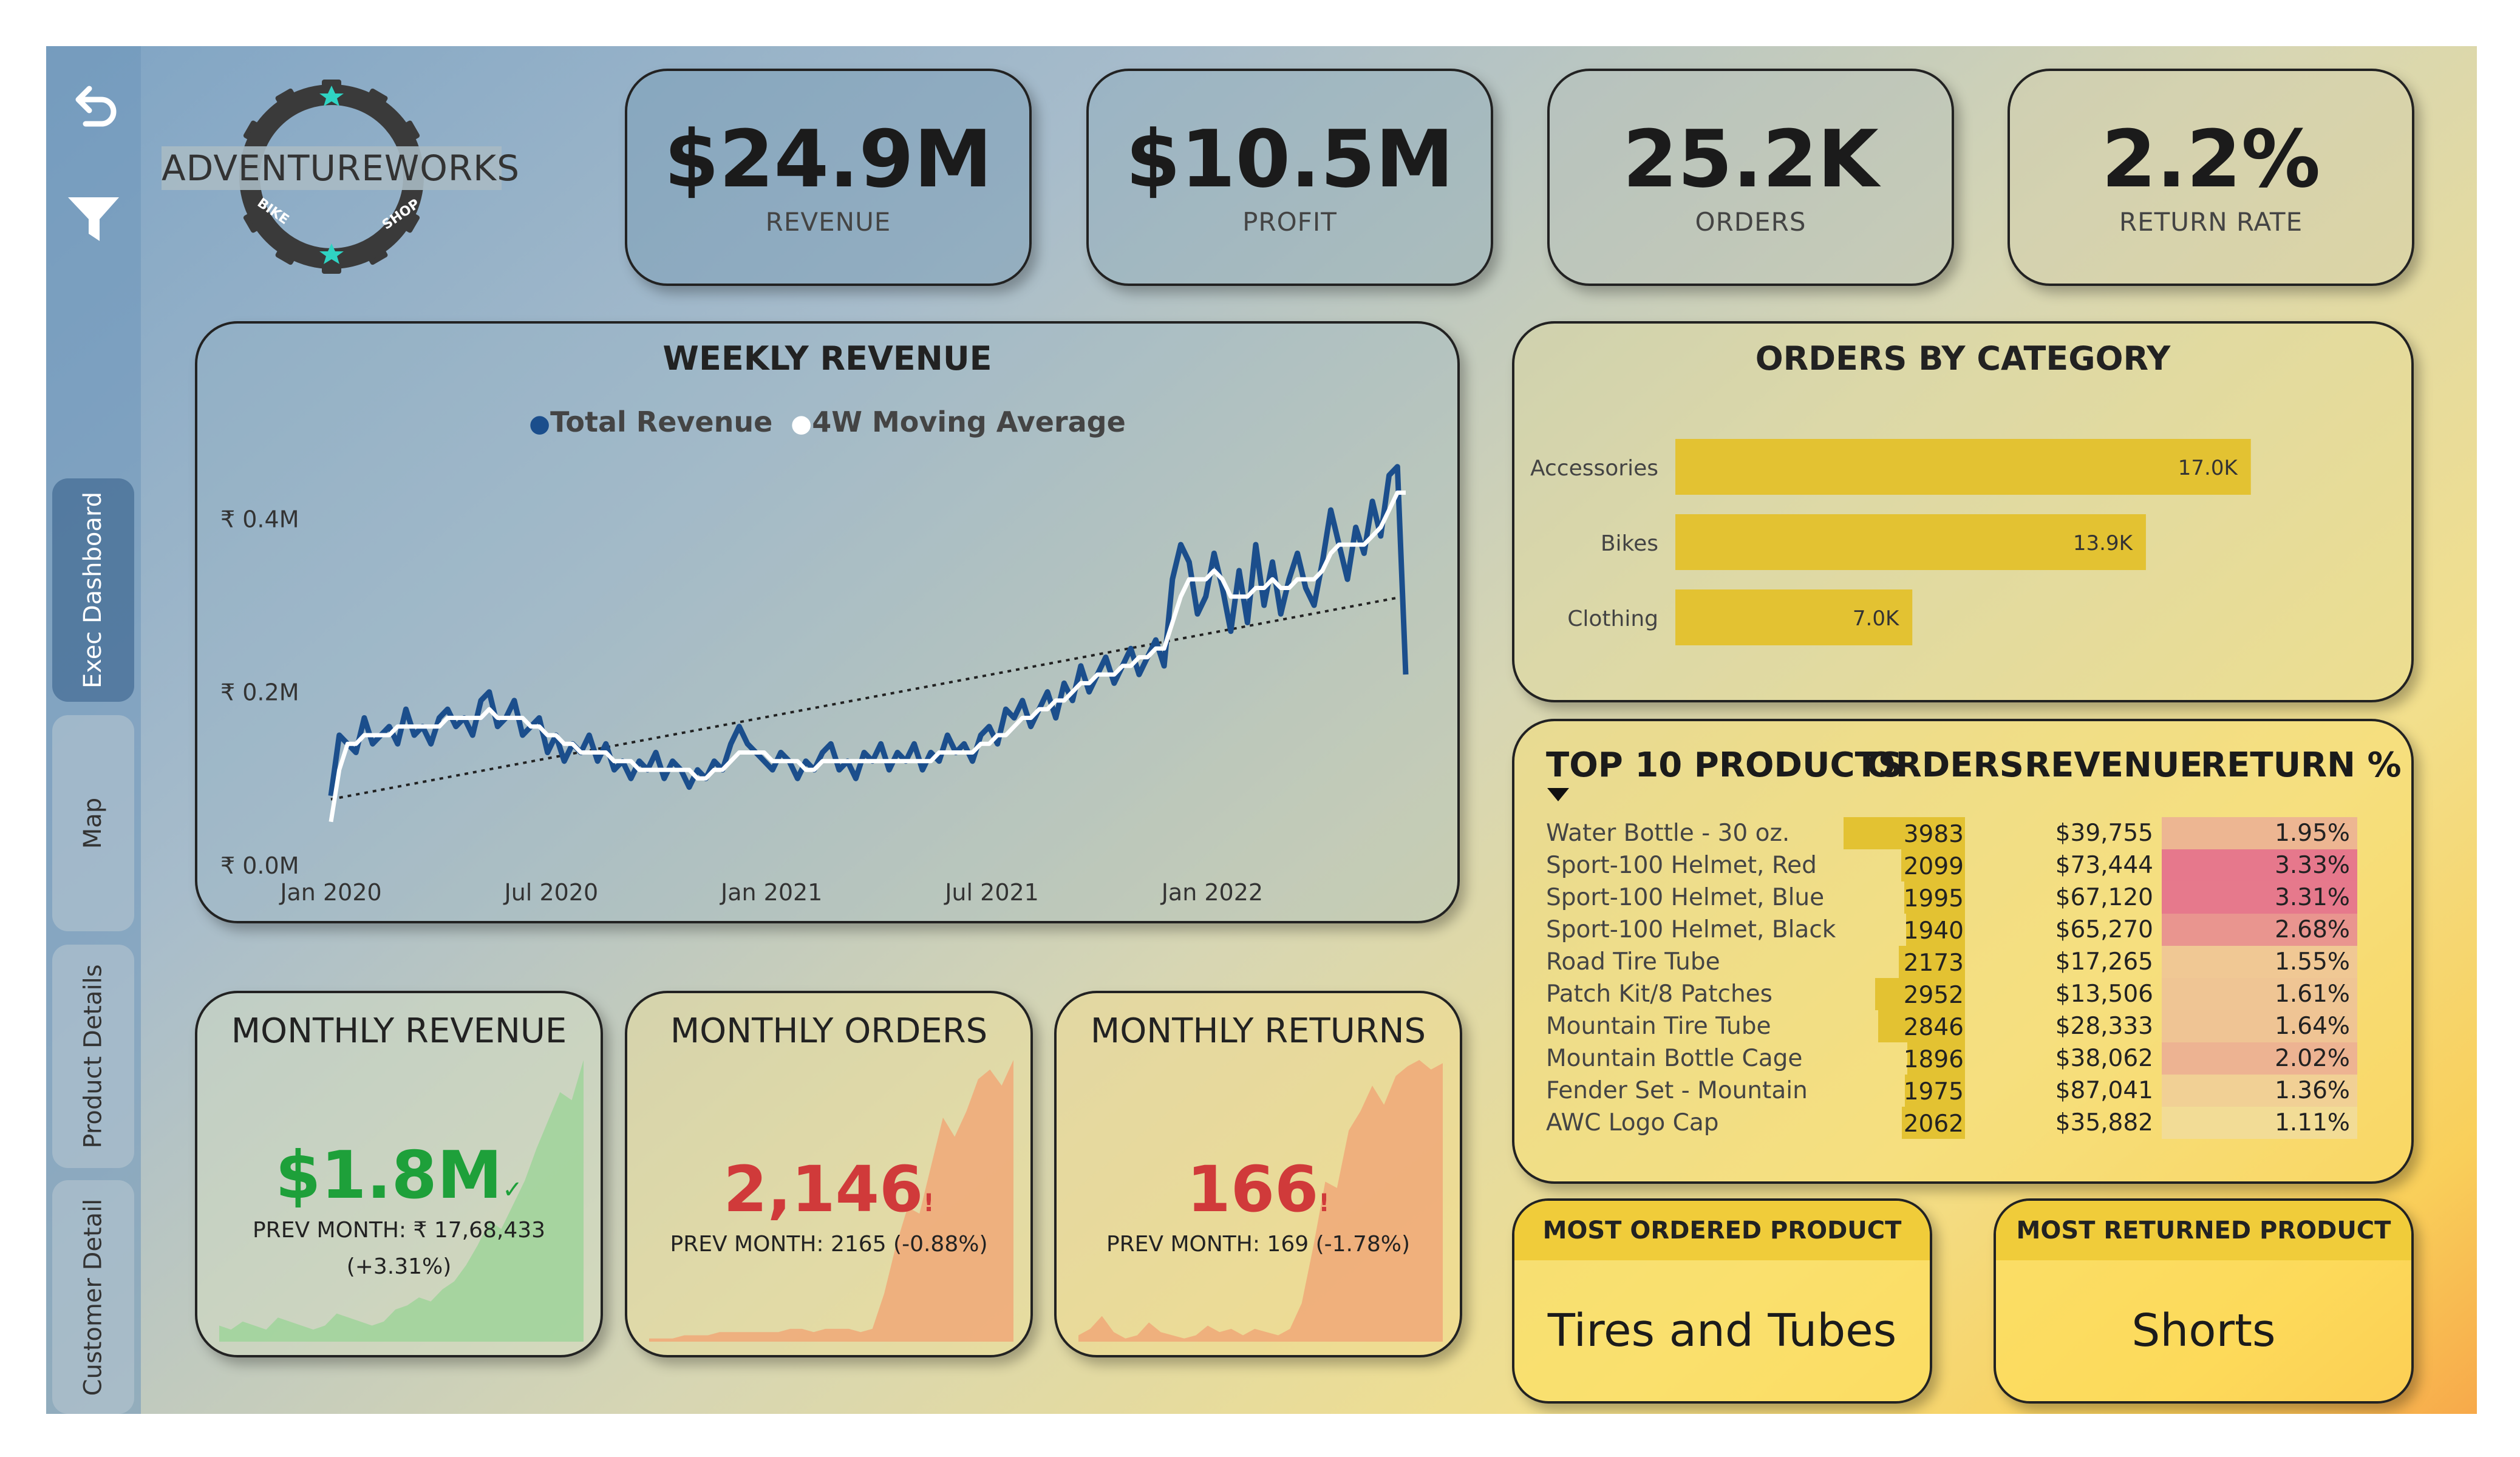 The width and height of the screenshot is (2520, 1457). I want to click on prev-month-text: PREV MONTH: 169 (-1.78%), so click(1258, 1244).